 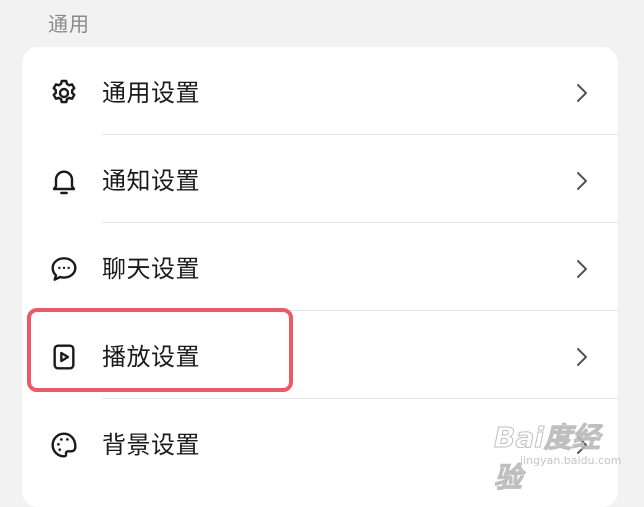 I want to click on settings-item-label: 聊天设置, so click(x=151, y=269).